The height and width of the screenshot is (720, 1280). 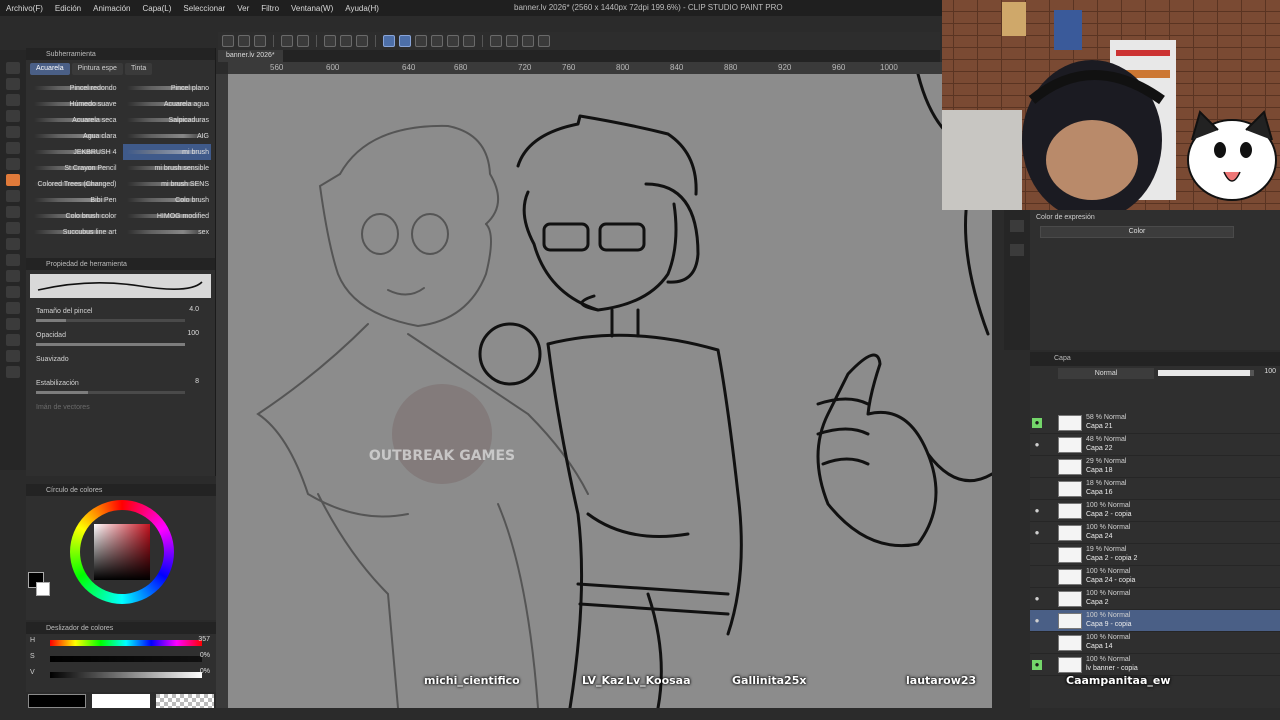 What do you see at coordinates (97, 69) in the screenshot?
I see `tab-special-paint: Pintura espe` at bounding box center [97, 69].